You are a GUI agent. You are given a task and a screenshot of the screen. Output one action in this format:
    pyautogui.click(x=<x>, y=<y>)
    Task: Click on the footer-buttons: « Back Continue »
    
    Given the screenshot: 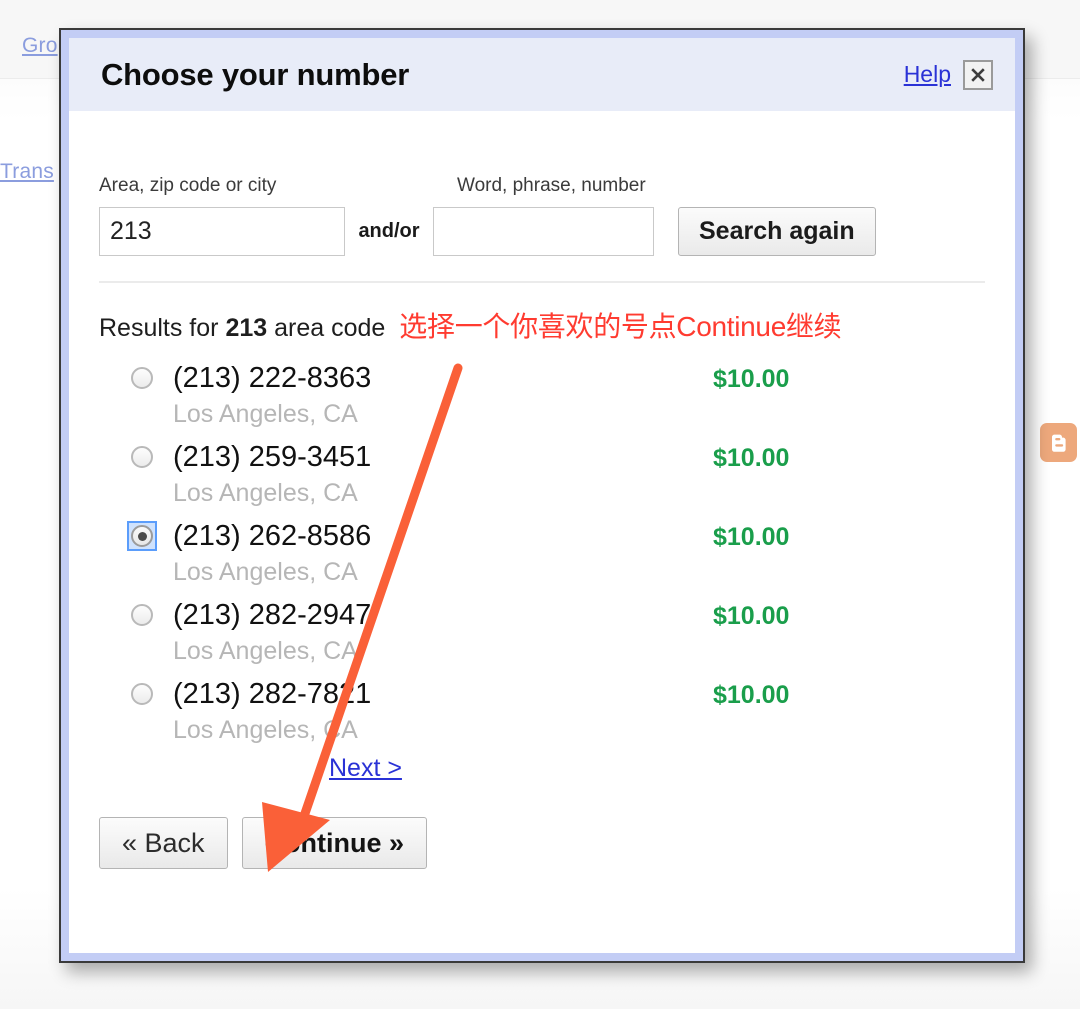 What is the action you would take?
    pyautogui.click(x=542, y=843)
    